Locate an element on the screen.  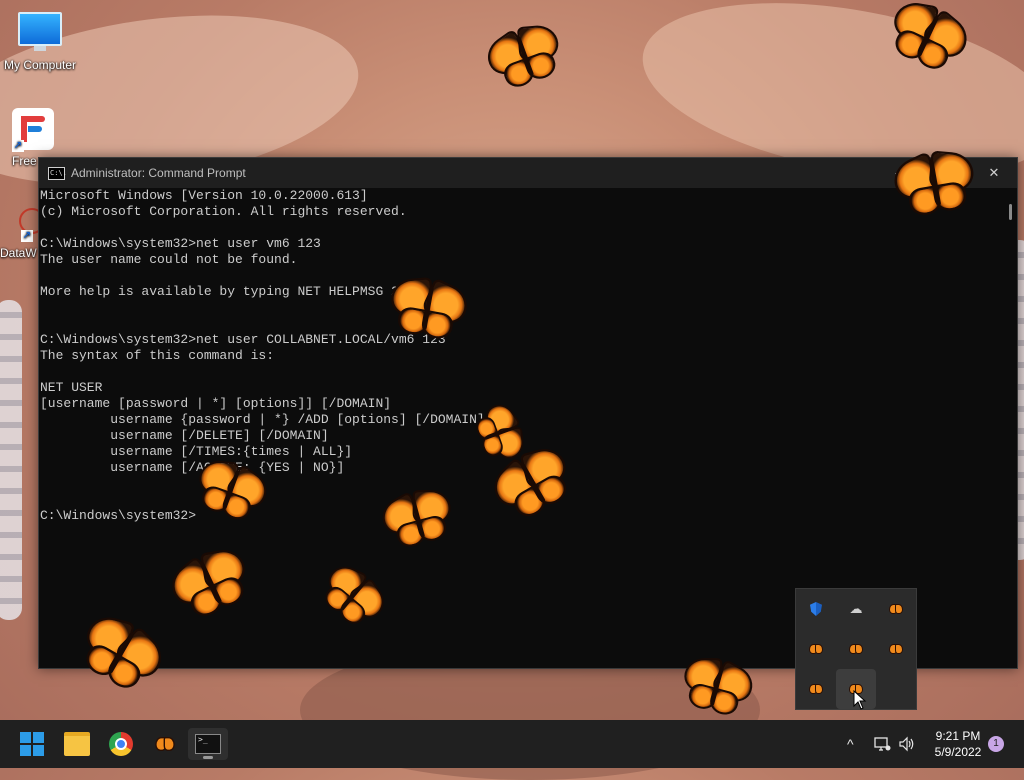
clock-date: 5/9/2022 is located at coordinates (958, 752).